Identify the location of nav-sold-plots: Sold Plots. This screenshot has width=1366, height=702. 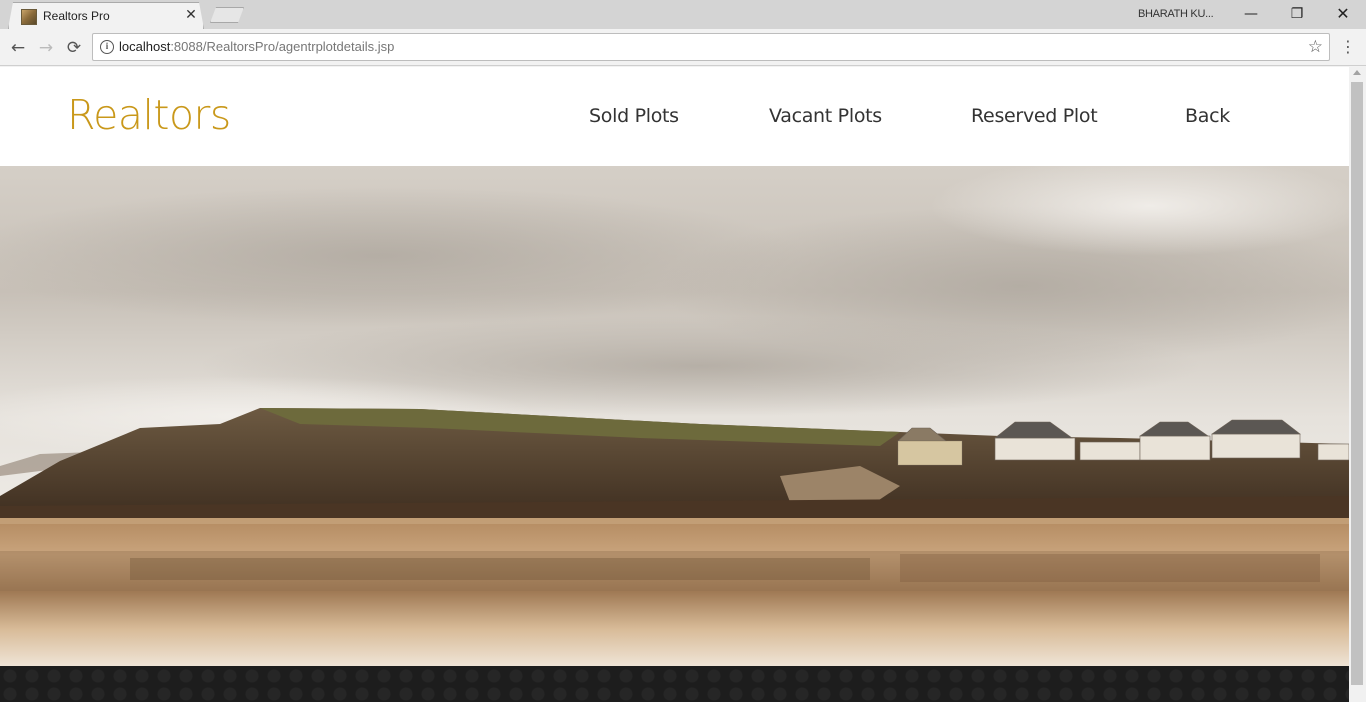
(634, 116).